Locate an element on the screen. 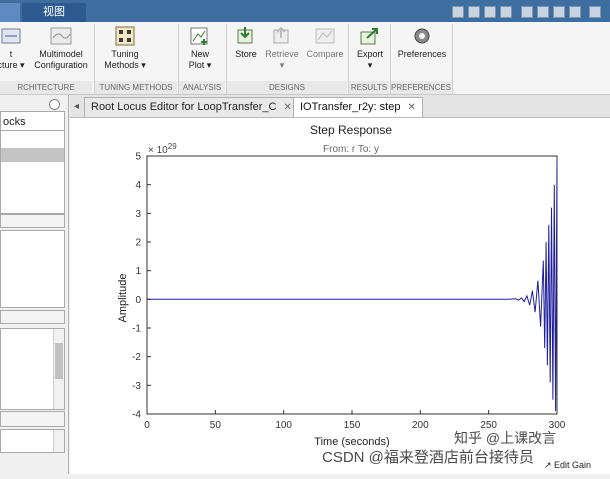 Image resolution: width=610 pixels, height=479 pixels. store-icon is located at coordinates (246, 36).